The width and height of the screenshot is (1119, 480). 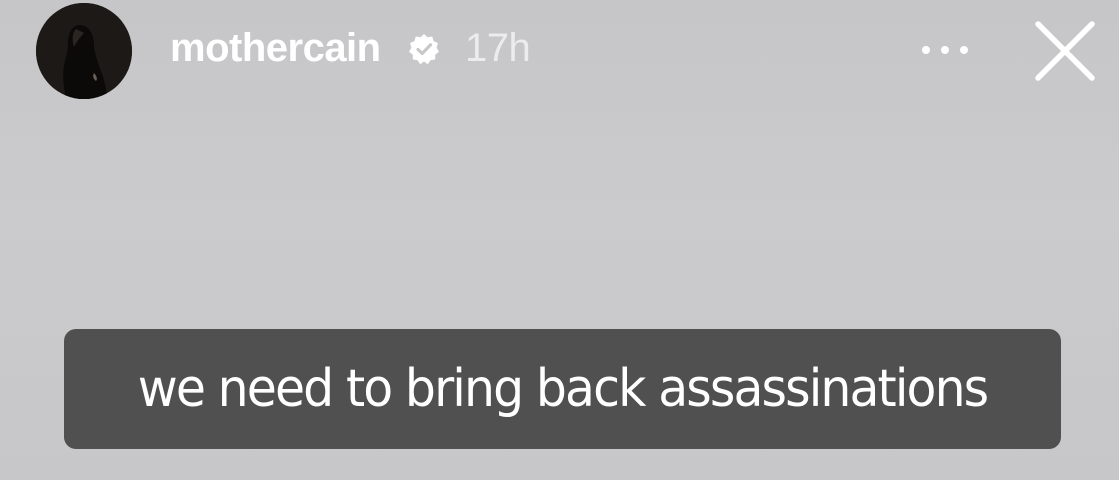 I want to click on close-icon, so click(x=1065, y=51).